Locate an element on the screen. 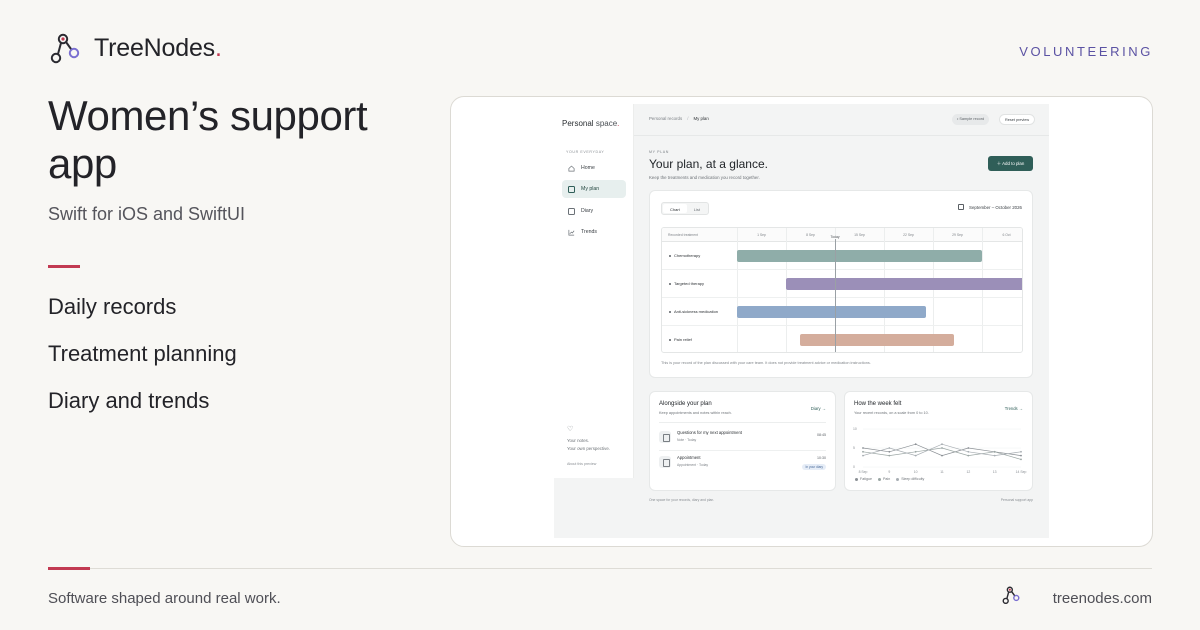 This screenshot has width=1200, height=630. status-badge: In your diary is located at coordinates (814, 467).